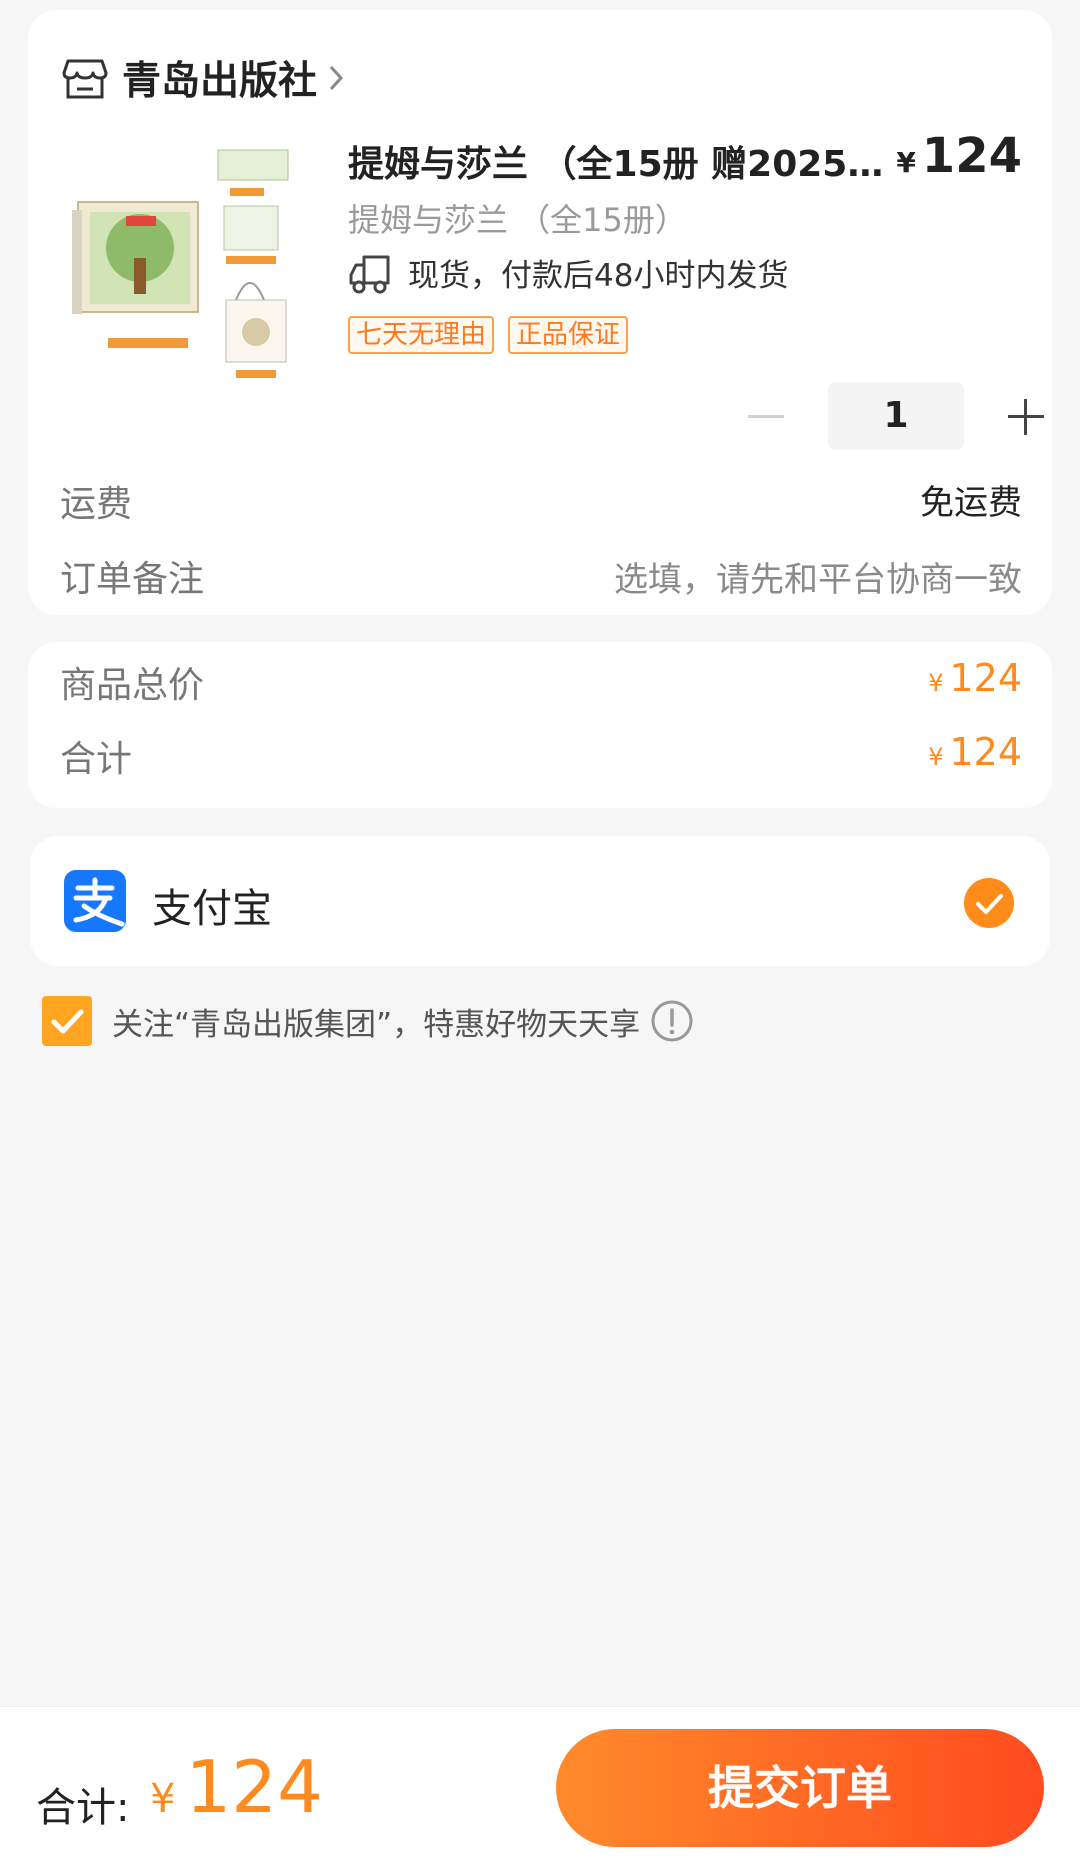 This screenshot has width=1080, height=1870. Describe the element at coordinates (96, 504) in the screenshot. I see `shipping-fee-label: 运费` at that location.